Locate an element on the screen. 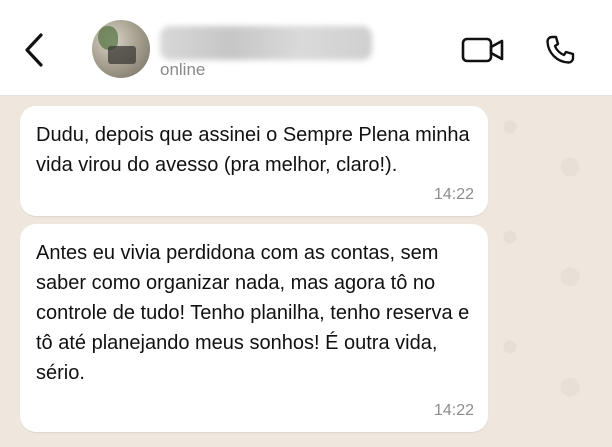  chevron-left-icon is located at coordinates (34, 50).